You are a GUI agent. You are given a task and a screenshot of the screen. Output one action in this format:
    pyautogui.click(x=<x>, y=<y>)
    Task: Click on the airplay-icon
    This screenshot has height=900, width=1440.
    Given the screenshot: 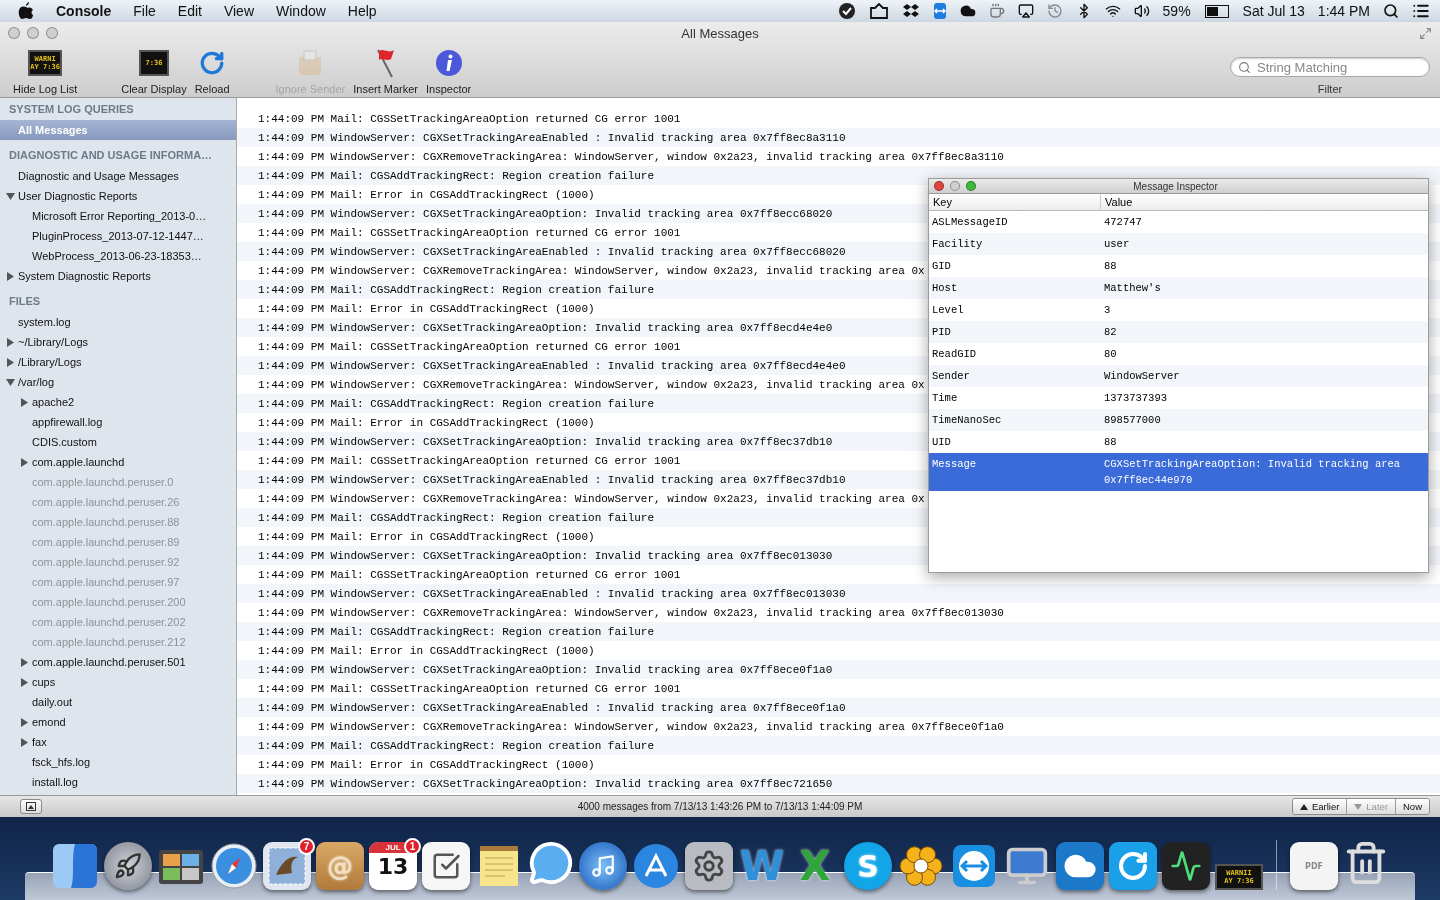 What is the action you would take?
    pyautogui.click(x=1025, y=11)
    